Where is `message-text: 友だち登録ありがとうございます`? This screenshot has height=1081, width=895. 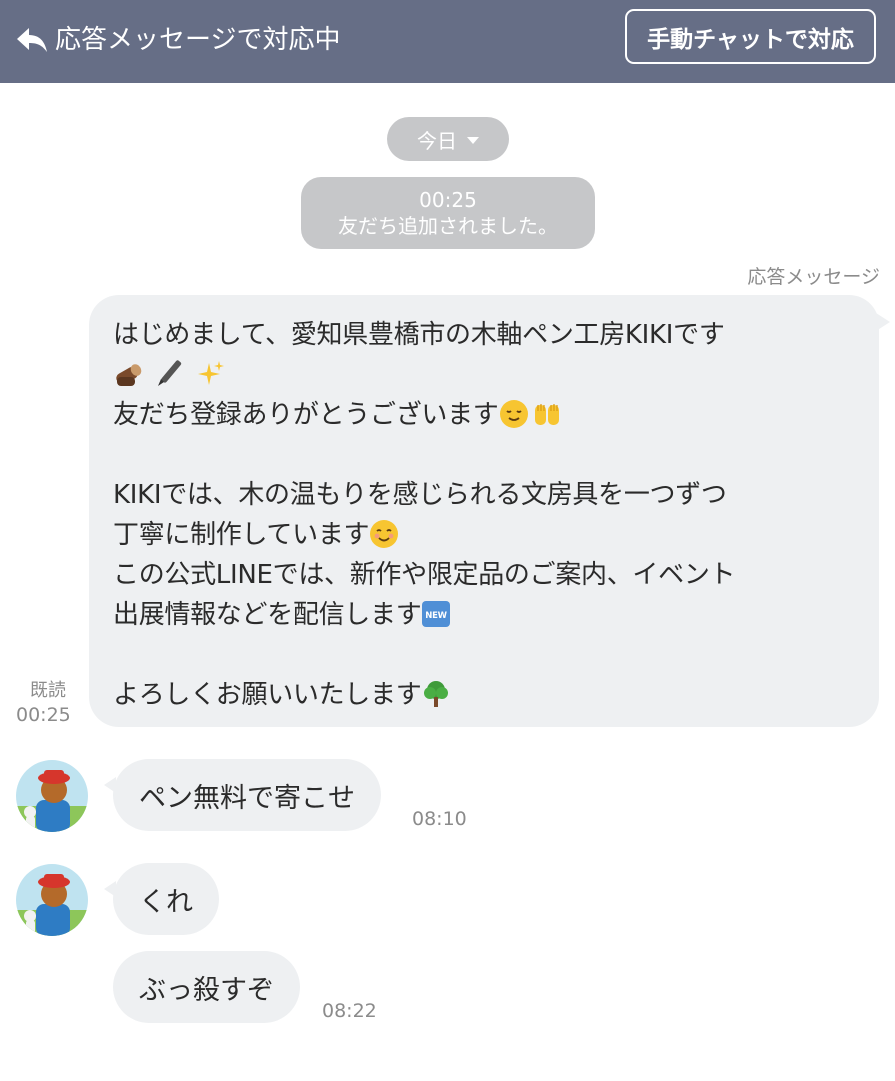 message-text: 友だち登録ありがとうございます is located at coordinates (306, 415).